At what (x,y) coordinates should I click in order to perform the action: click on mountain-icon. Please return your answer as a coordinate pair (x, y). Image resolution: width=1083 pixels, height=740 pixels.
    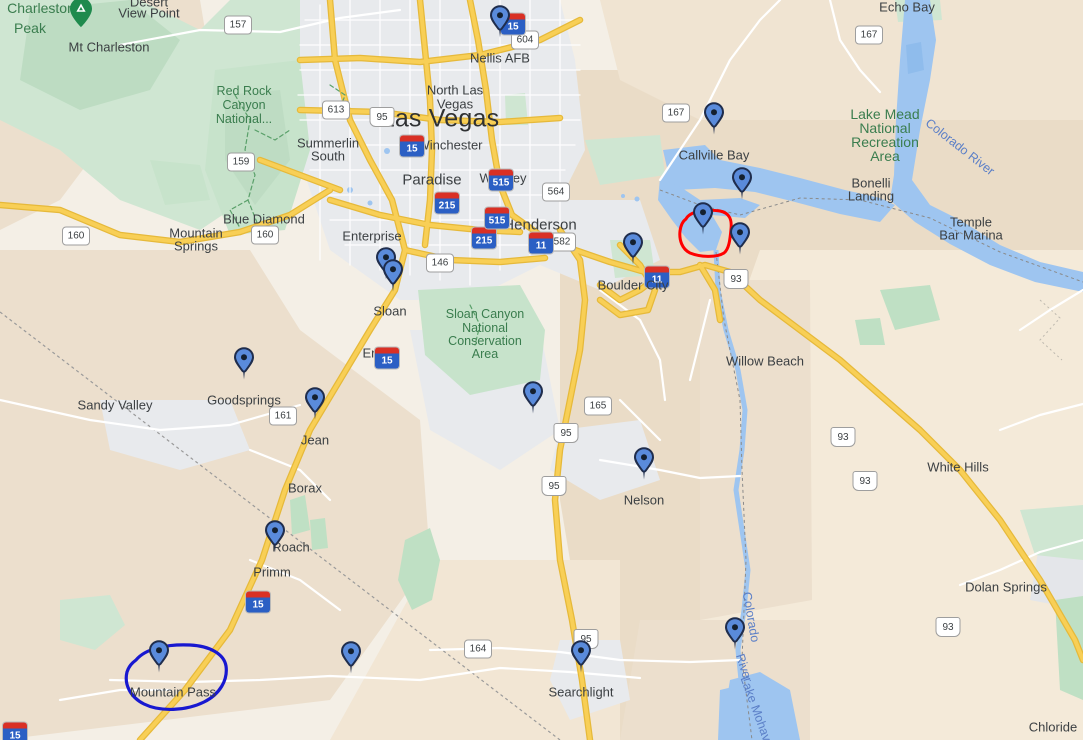
    Looking at the image, I should click on (81, 14).